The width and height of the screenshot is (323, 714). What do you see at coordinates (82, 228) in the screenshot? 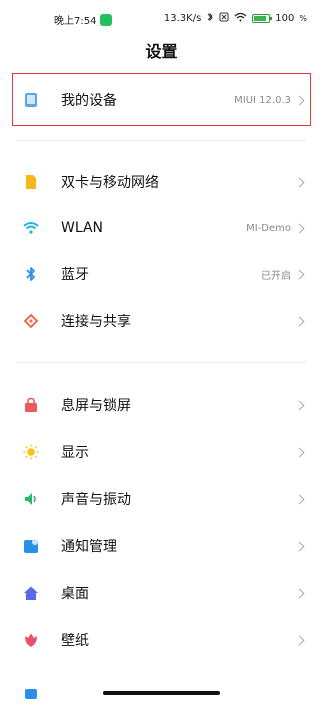
I see `label-wlan: WLAN` at bounding box center [82, 228].